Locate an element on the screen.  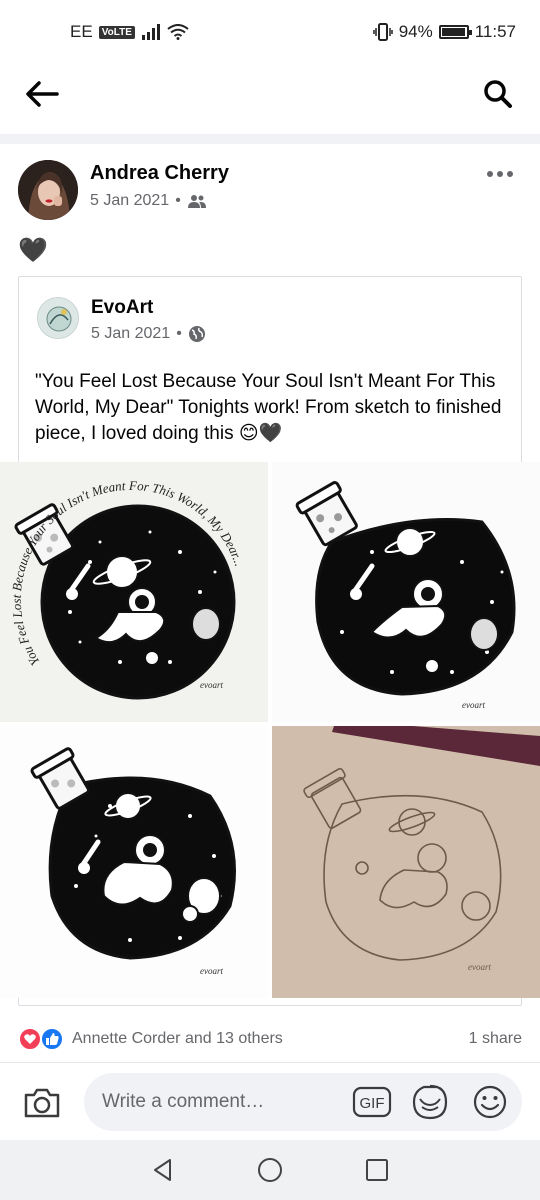
battery-percent: 94% is located at coordinates (415, 31).